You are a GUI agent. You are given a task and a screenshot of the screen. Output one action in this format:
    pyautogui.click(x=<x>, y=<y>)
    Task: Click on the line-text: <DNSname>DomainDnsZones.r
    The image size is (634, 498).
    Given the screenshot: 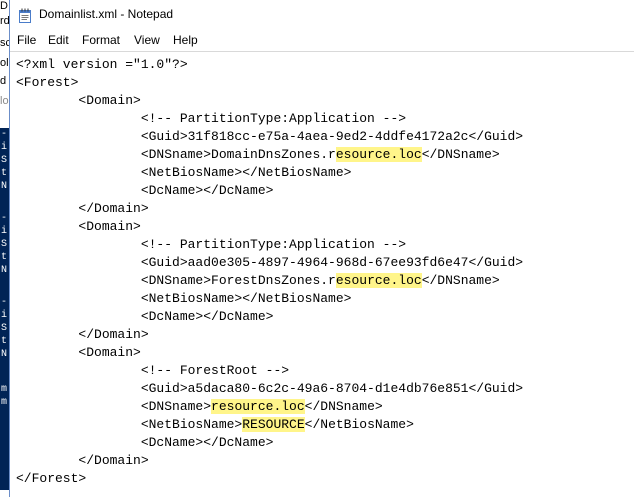 What is the action you would take?
    pyautogui.click(x=176, y=154)
    